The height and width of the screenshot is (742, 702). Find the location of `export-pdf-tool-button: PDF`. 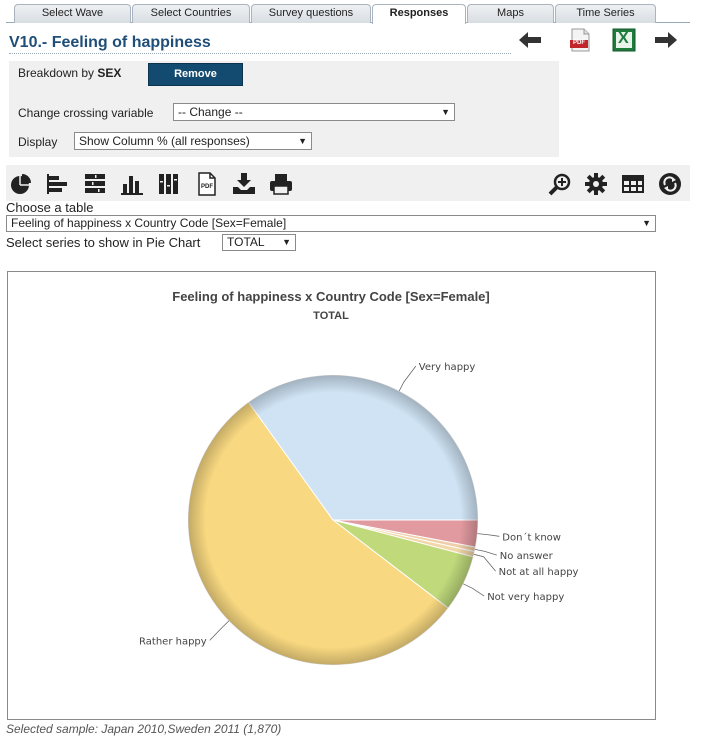

export-pdf-tool-button: PDF is located at coordinates (207, 184).